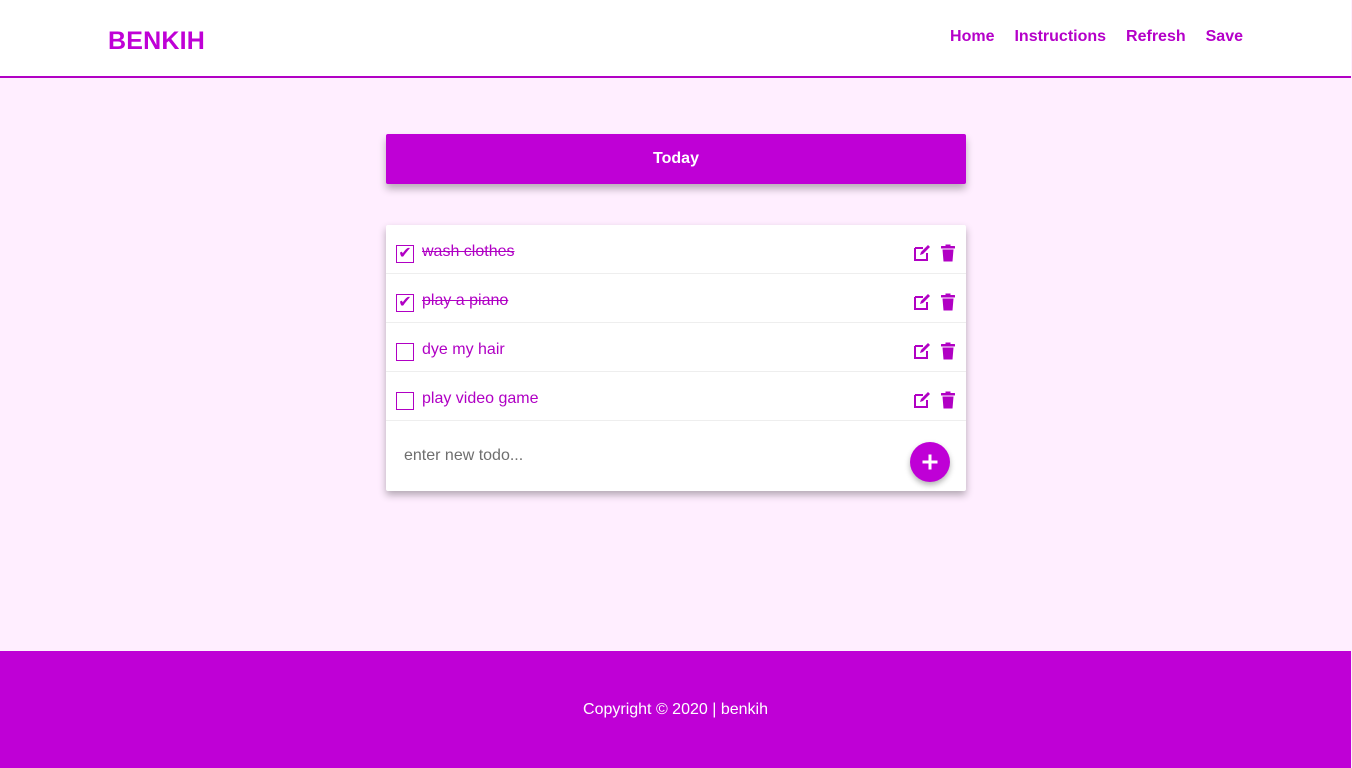 Image resolution: width=1352 pixels, height=768 pixels. What do you see at coordinates (1156, 37) in the screenshot?
I see `nav-link-refresh: Refresh` at bounding box center [1156, 37].